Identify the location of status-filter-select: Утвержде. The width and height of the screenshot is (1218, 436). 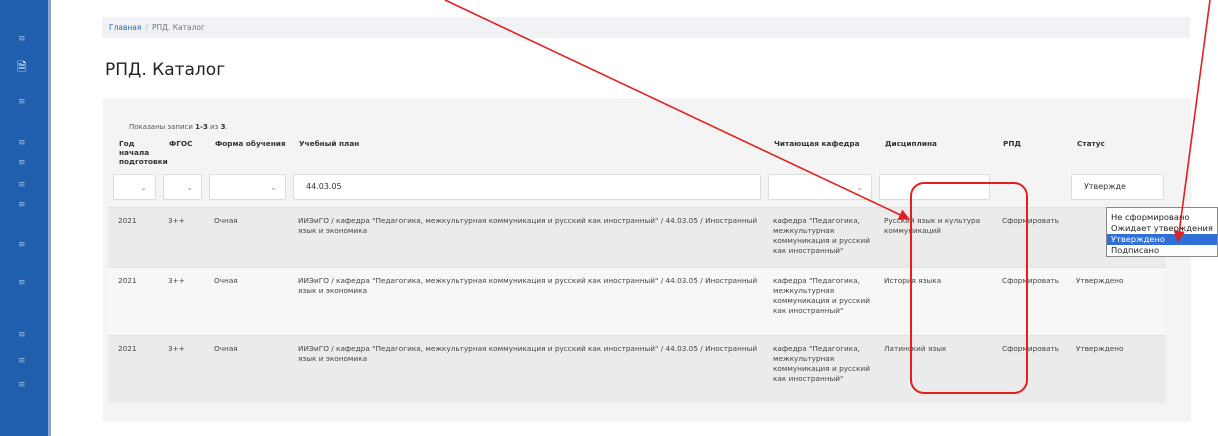
(1117, 186).